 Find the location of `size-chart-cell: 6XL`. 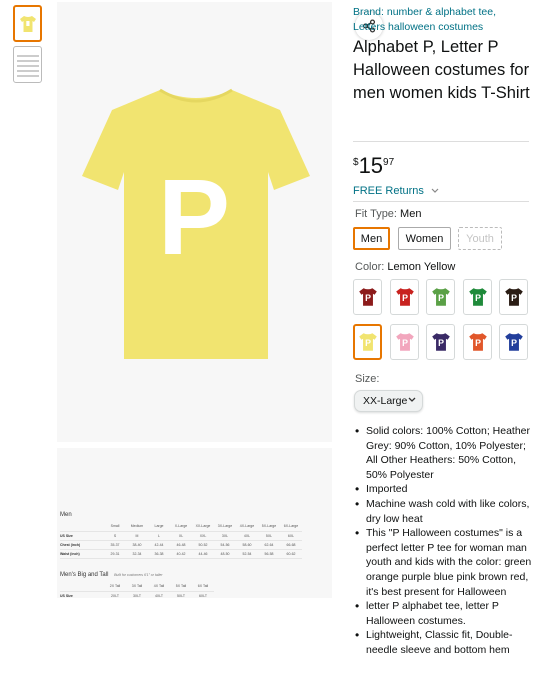

size-chart-cell: 6XL is located at coordinates (291, 536).